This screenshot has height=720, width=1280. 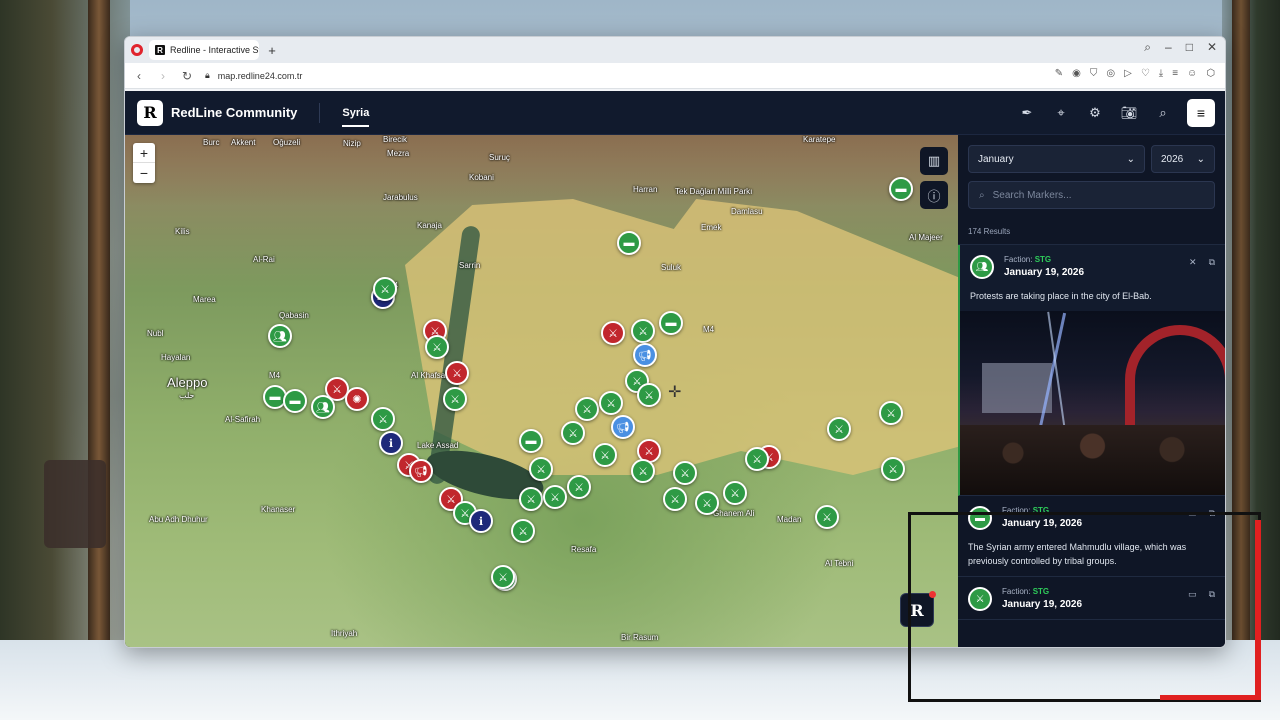 I want to click on back-button: ‹, so click(x=139, y=76).